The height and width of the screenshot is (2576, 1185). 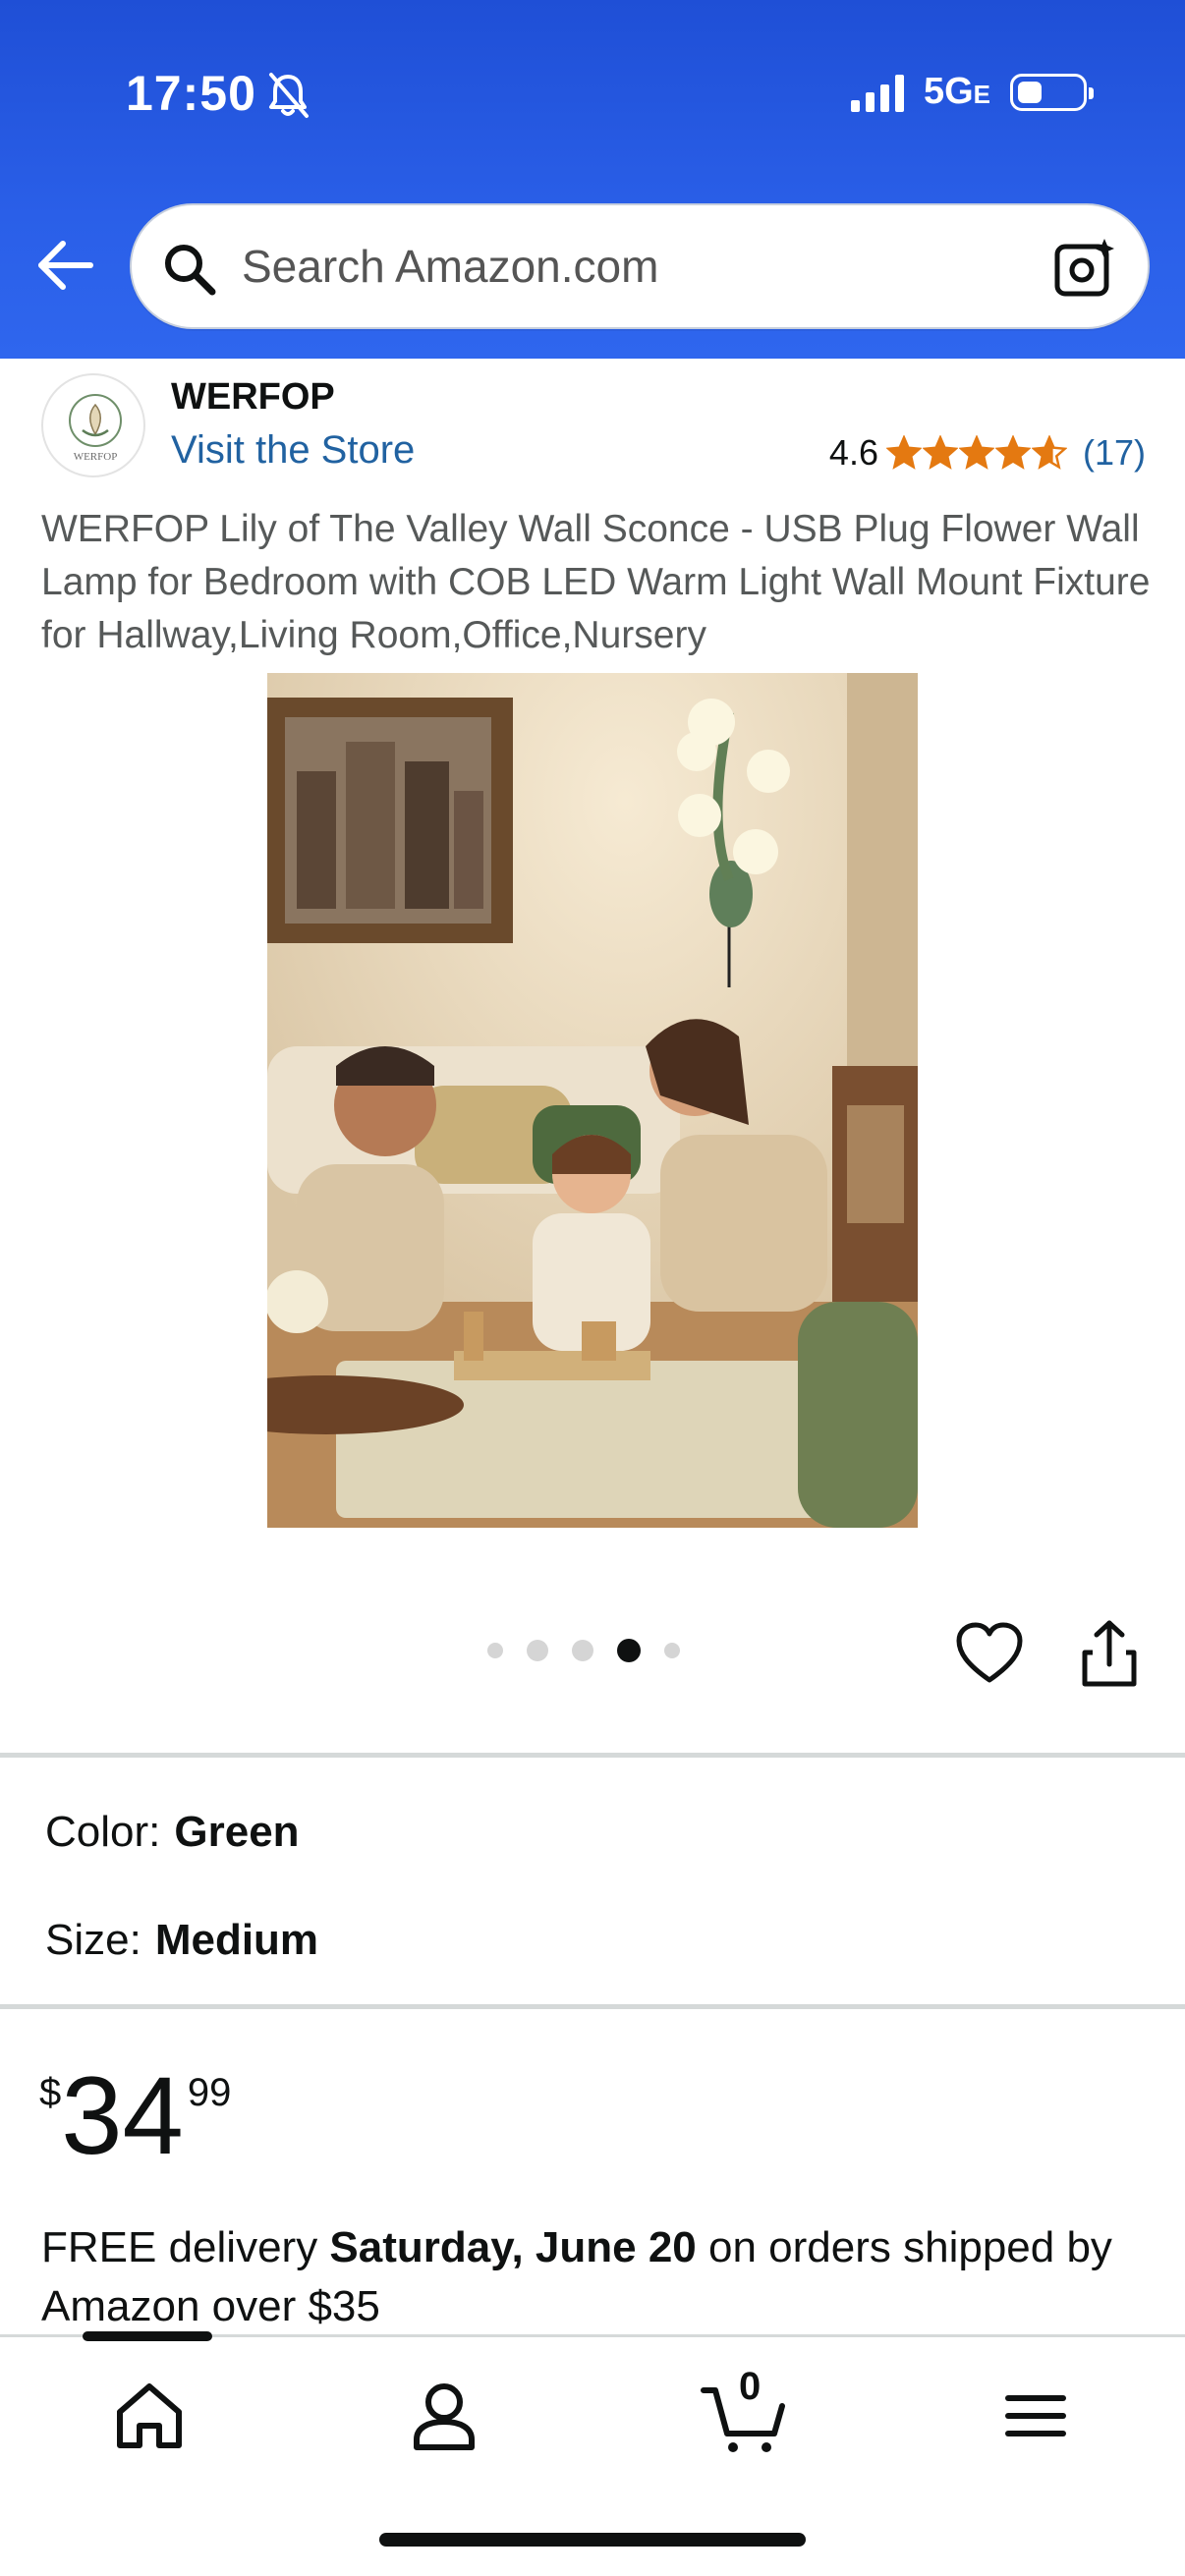 I want to click on brand-logo: WERFOP, so click(x=93, y=425).